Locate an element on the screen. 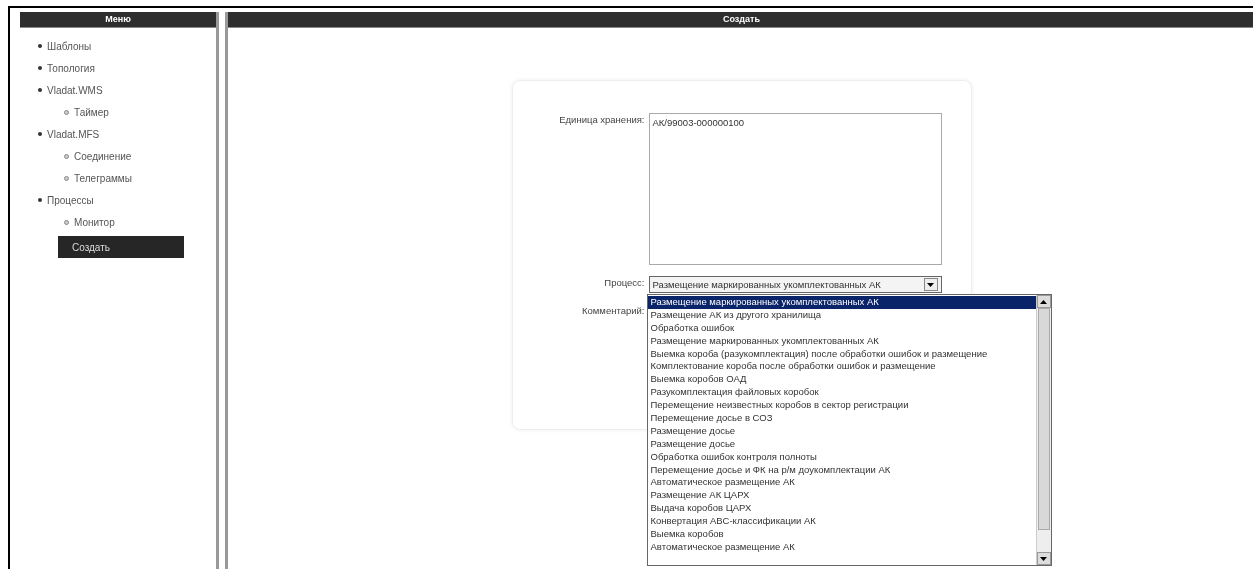 The width and height of the screenshot is (1253, 569). field-label: Процесс: is located at coordinates (624, 283).